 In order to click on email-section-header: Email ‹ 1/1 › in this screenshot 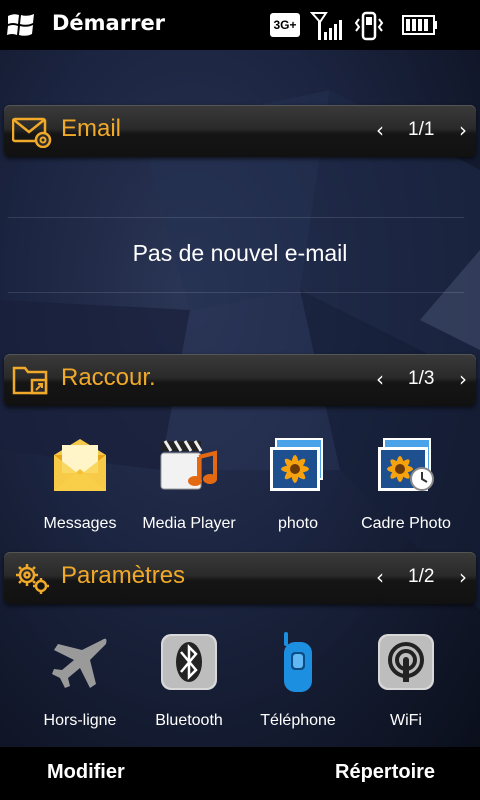, I will do `click(240, 131)`.